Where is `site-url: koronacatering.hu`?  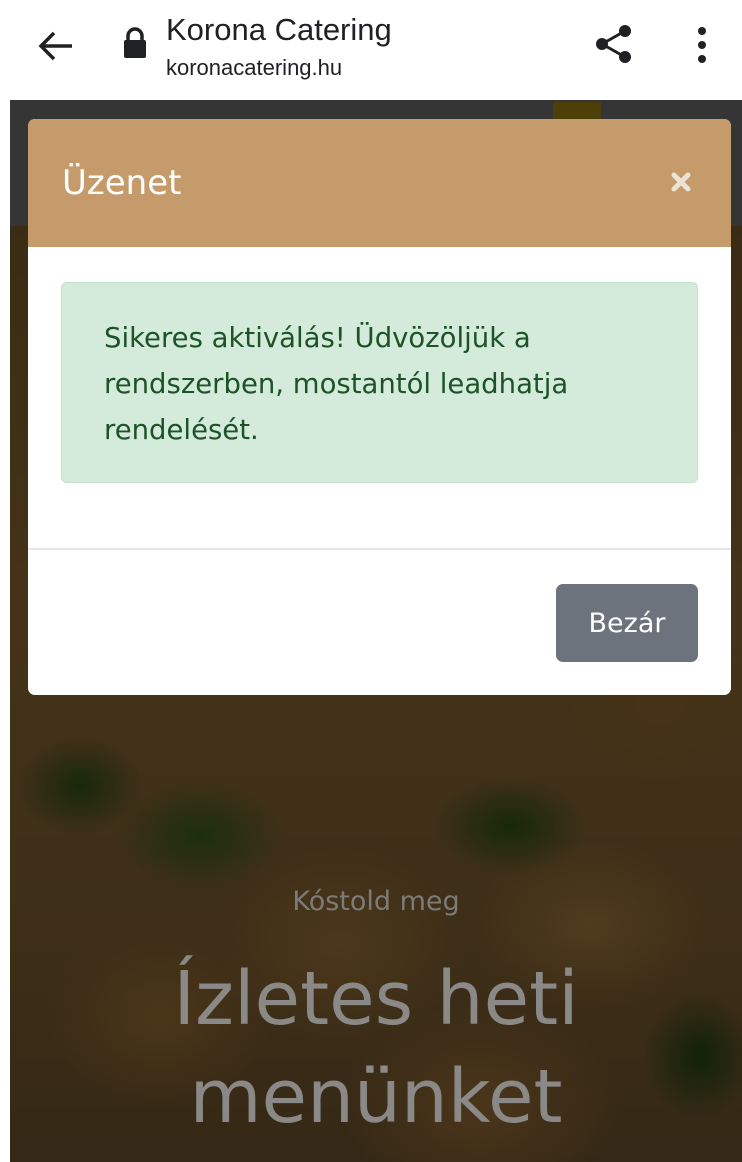
site-url: koronacatering.hu is located at coordinates (254, 68).